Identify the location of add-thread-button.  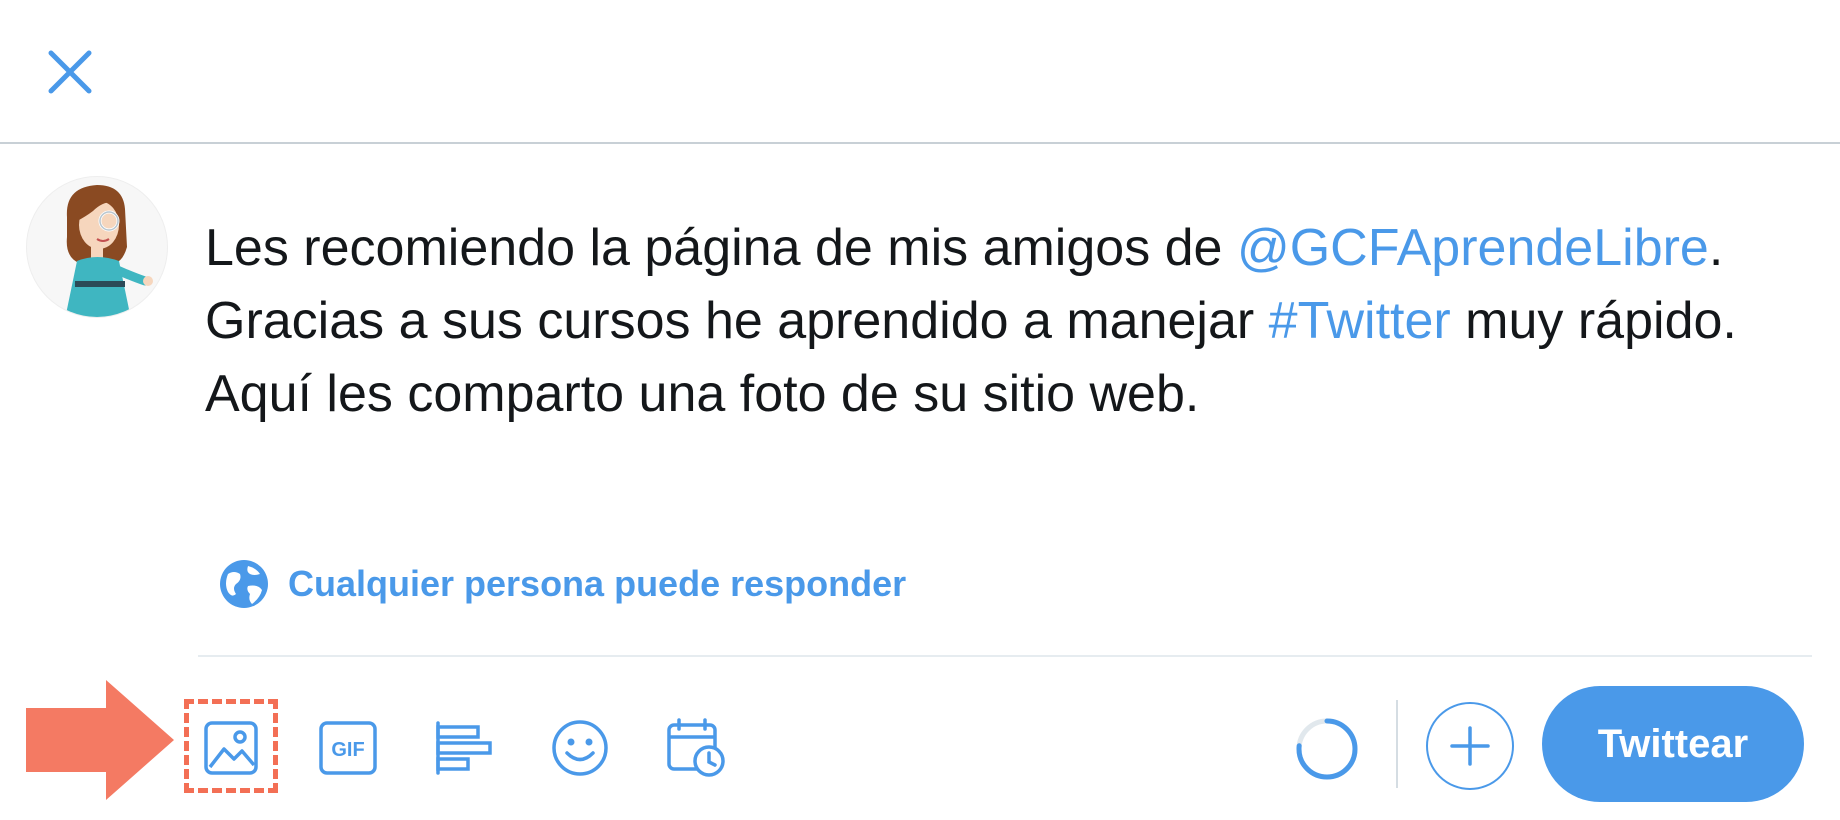
(1470, 746).